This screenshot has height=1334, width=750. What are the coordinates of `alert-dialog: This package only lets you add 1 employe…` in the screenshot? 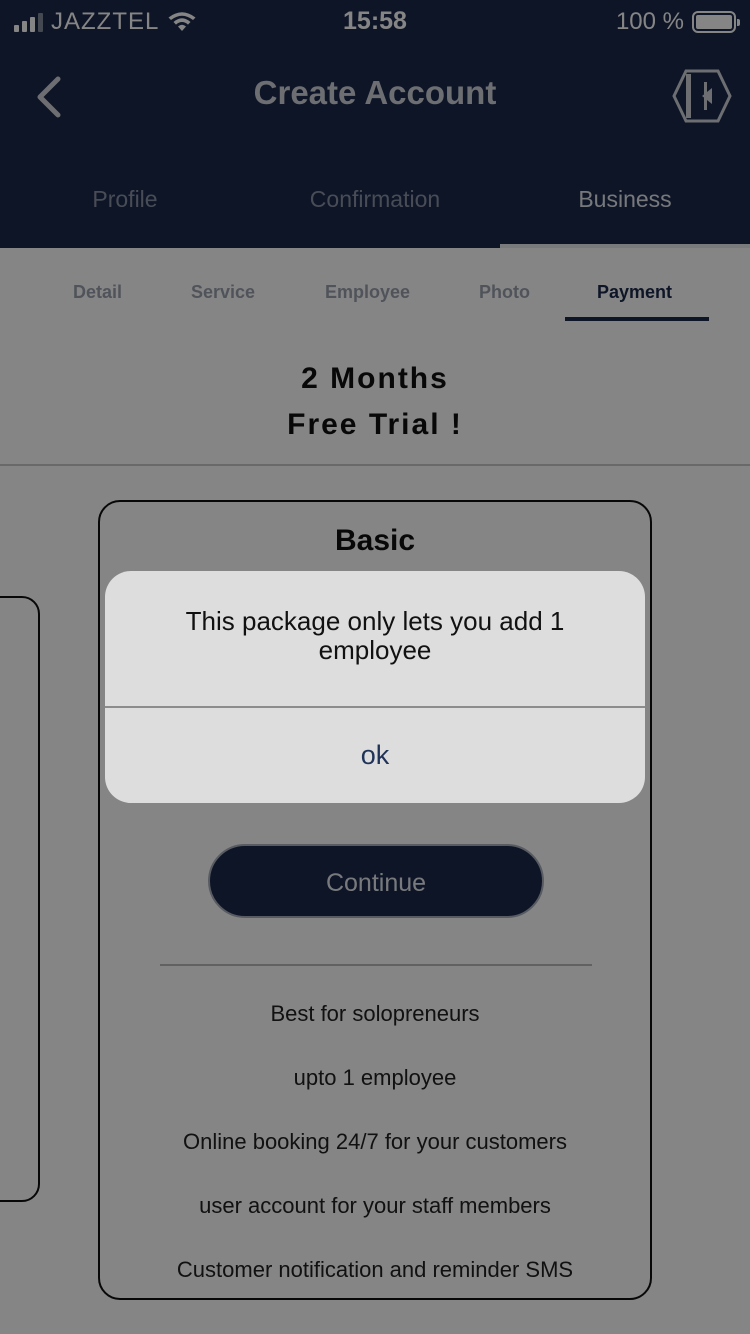 It's located at (375, 687).